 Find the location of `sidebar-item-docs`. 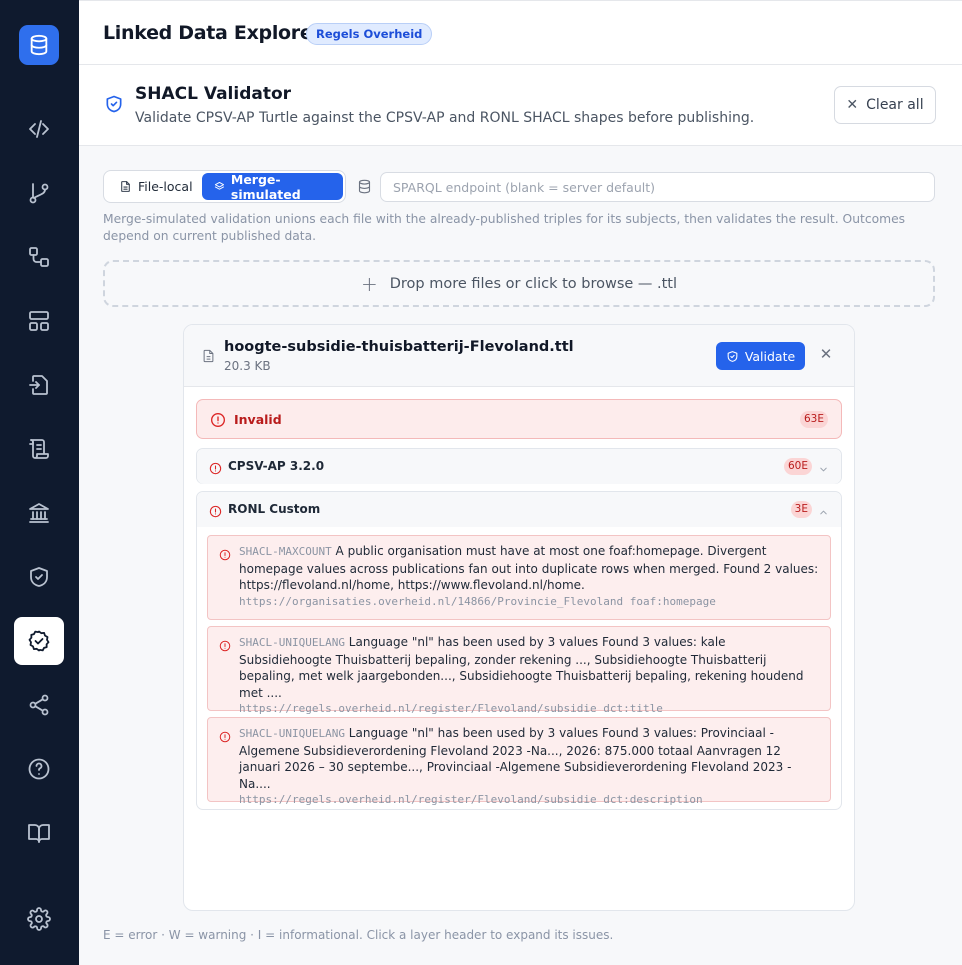

sidebar-item-docs is located at coordinates (39, 833).